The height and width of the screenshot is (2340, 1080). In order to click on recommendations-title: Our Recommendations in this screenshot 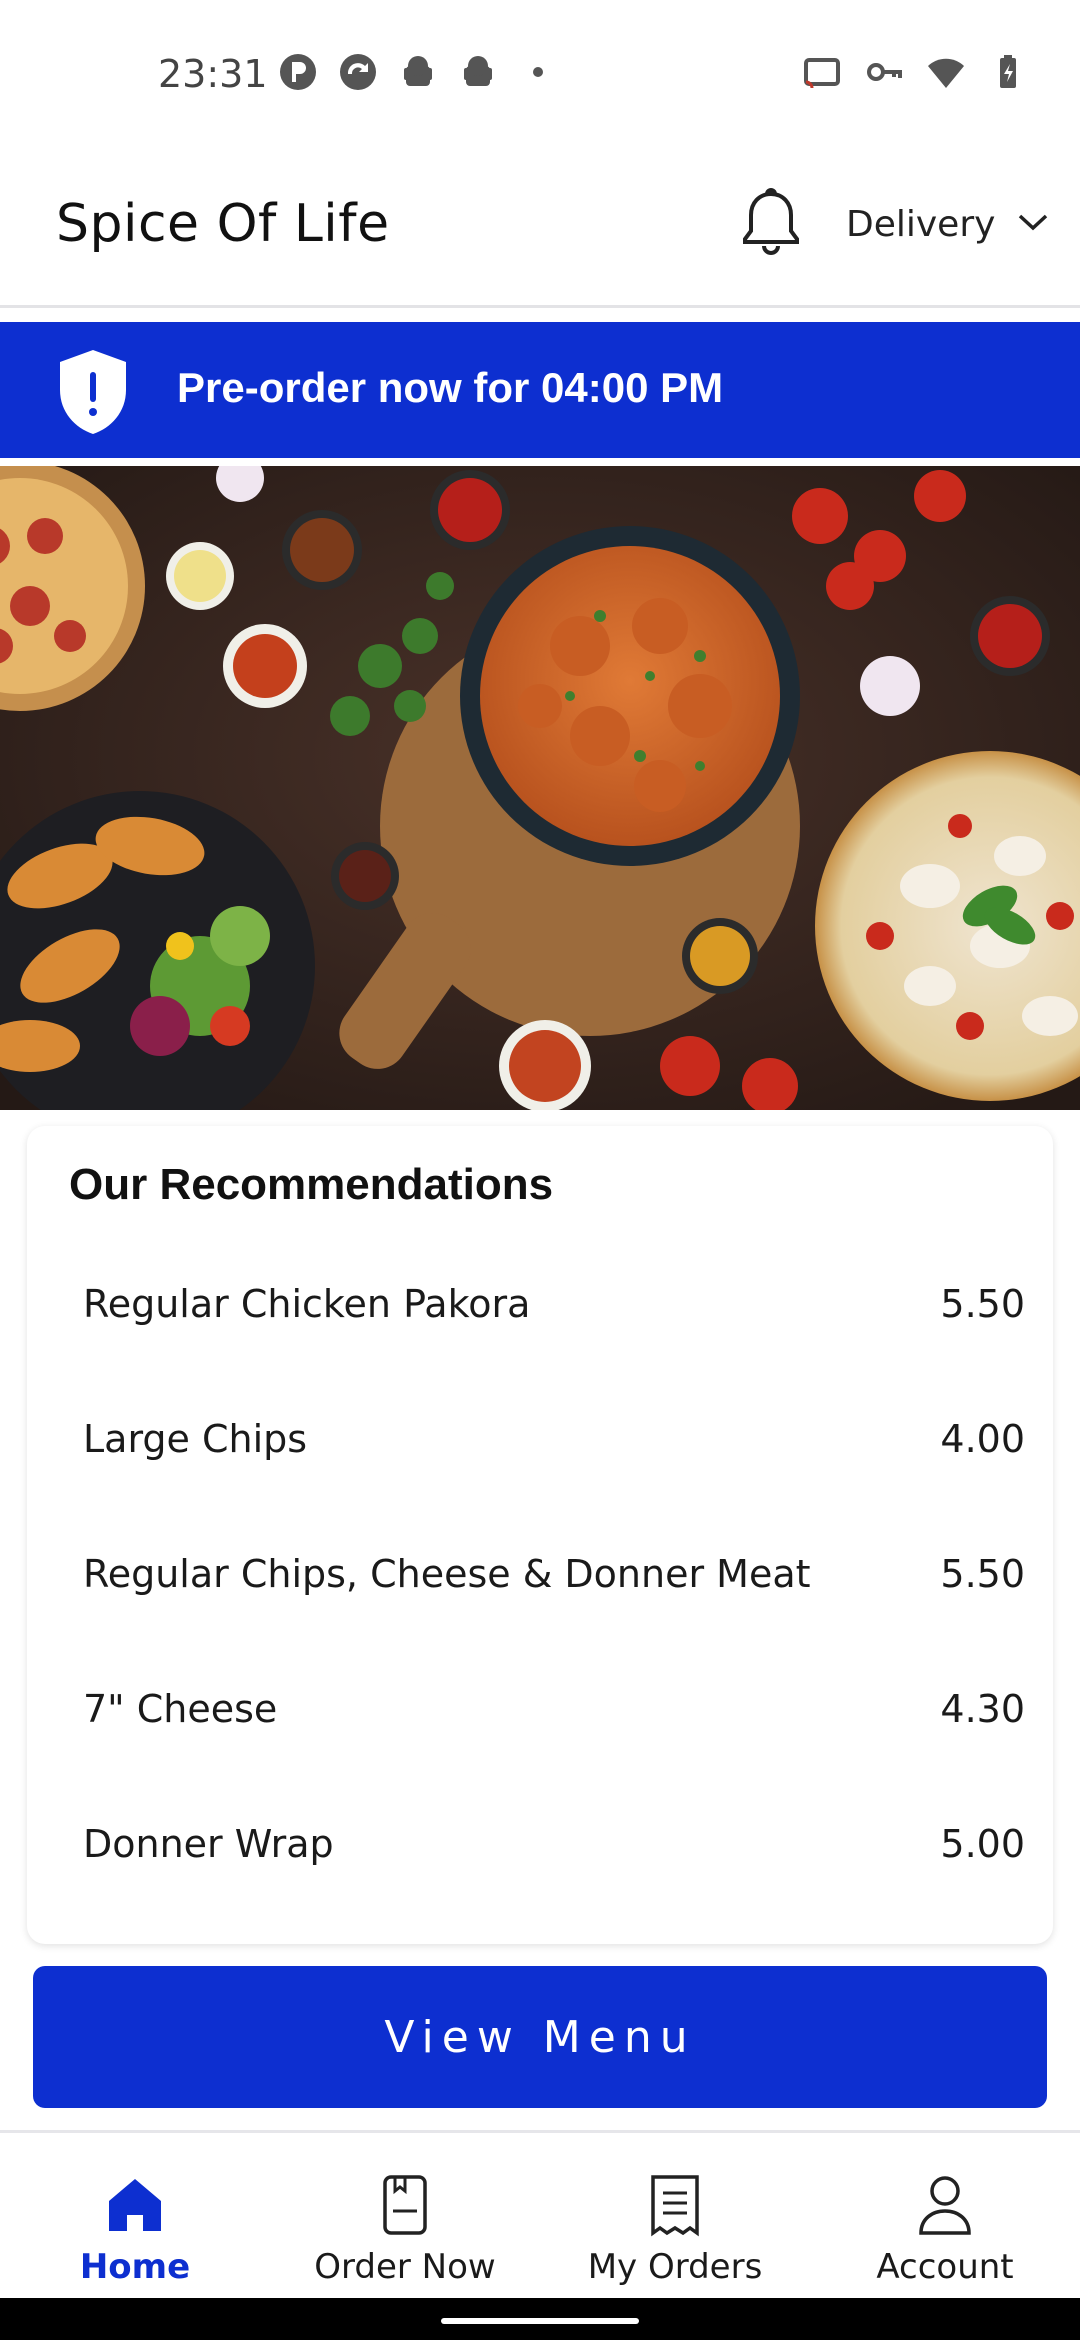, I will do `click(311, 1184)`.